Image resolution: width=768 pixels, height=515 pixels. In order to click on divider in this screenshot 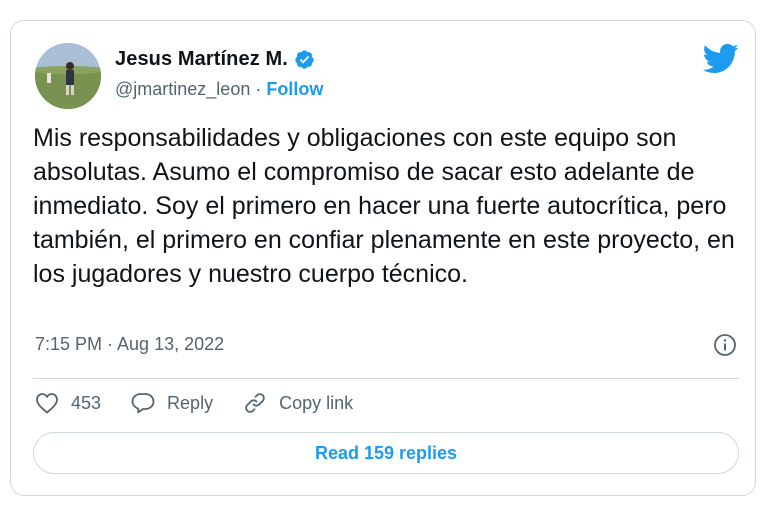, I will do `click(386, 378)`.